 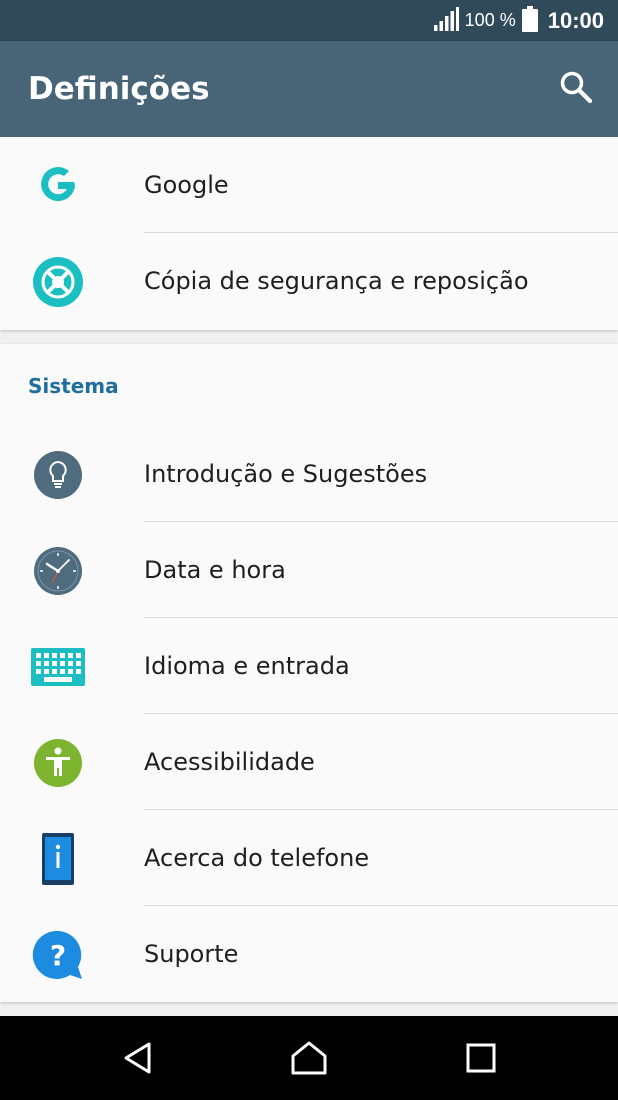 What do you see at coordinates (73, 386) in the screenshot?
I see `section-header-system: Sistema` at bounding box center [73, 386].